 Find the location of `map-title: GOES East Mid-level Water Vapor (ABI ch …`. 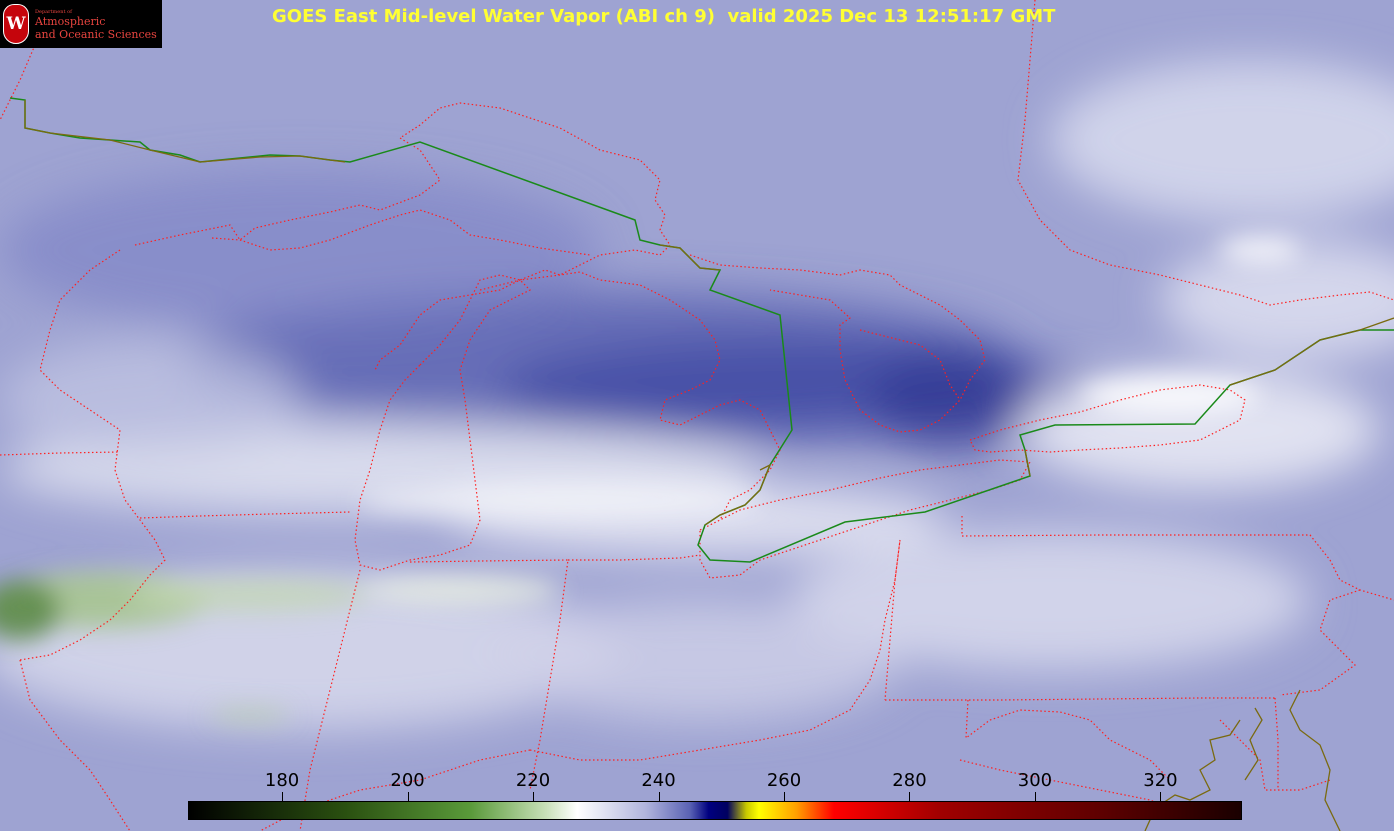

map-title: GOES East Mid-level Water Vapor (ABI ch … is located at coordinates (664, 16).